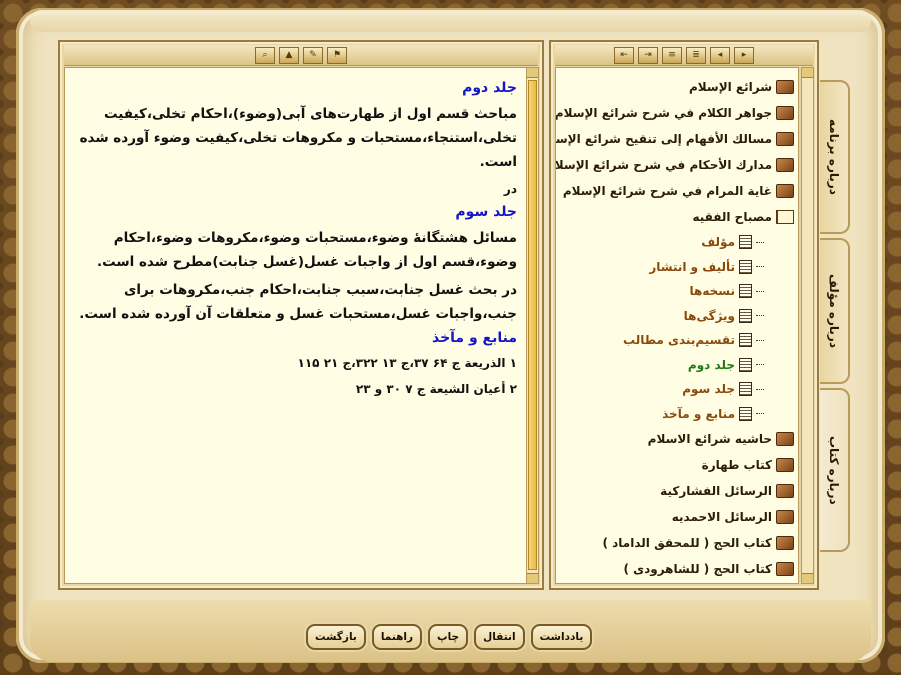 The image size is (901, 675). What do you see at coordinates (721, 517) in the screenshot?
I see `tree-node-label: الرسائل الاحمدیه` at bounding box center [721, 517].